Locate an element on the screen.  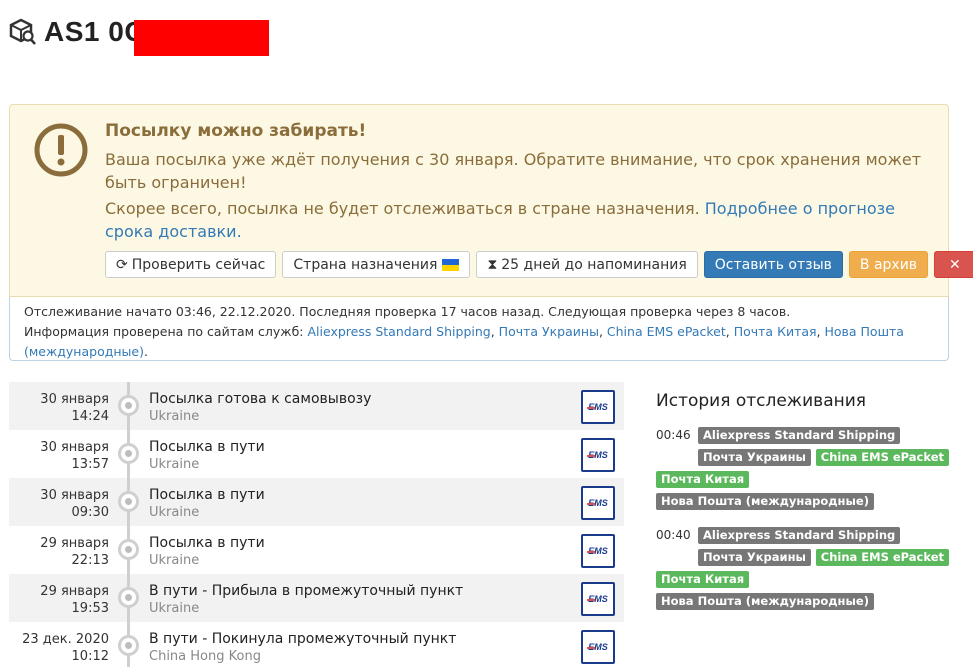
tracking-number: AS1 0CN is located at coordinates (156, 36).